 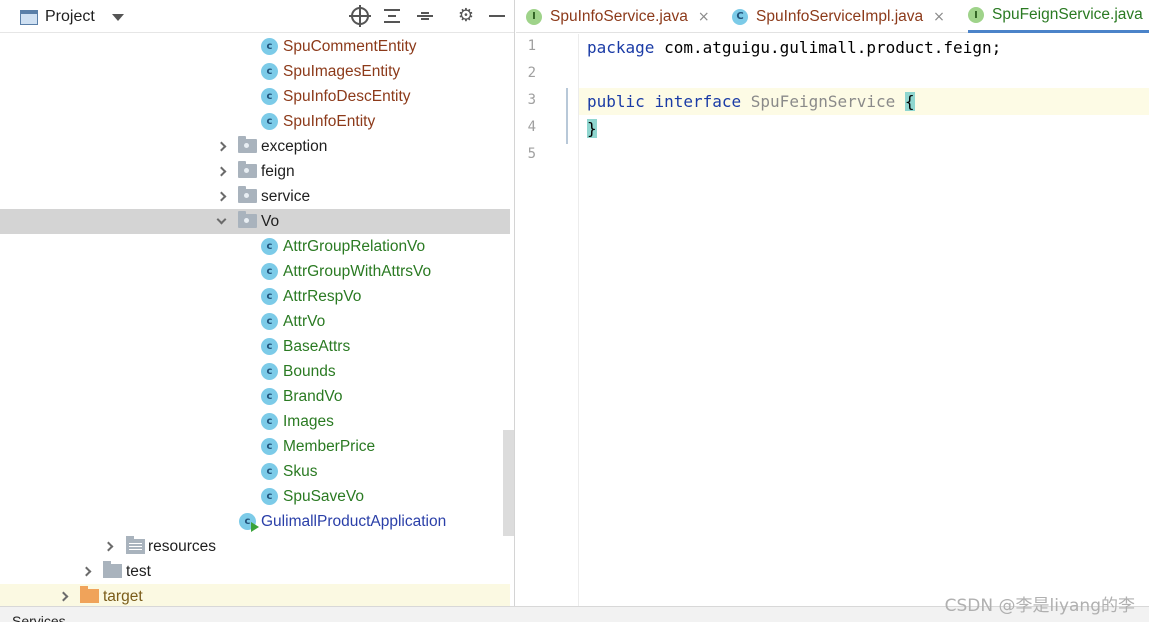 I want to click on package-name: com.atguigu.gulimall.product.feign;, so click(x=828, y=47).